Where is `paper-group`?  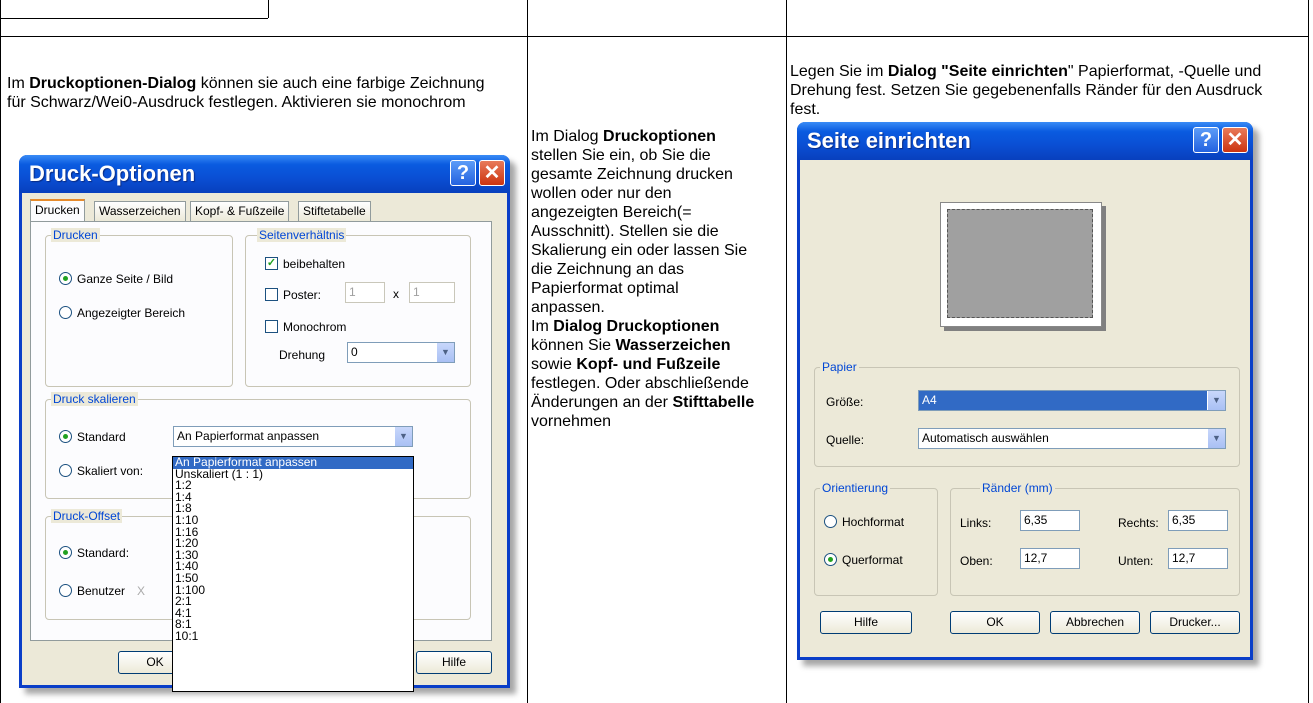 paper-group is located at coordinates (1027, 417).